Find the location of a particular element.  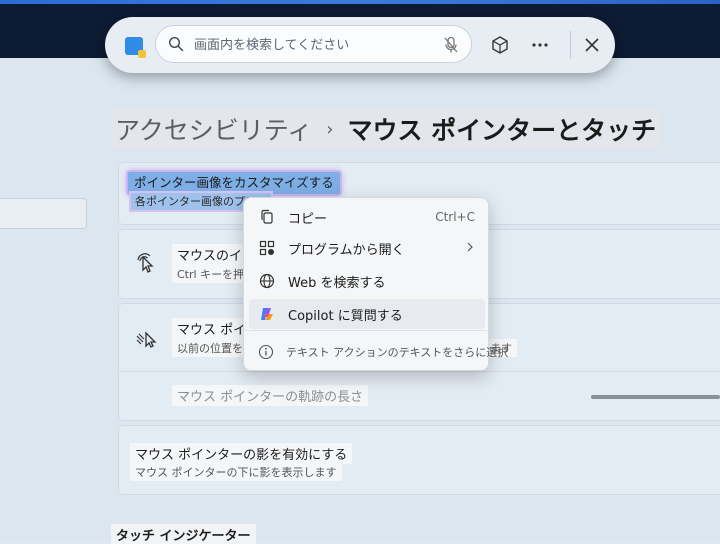

copilot-icon is located at coordinates (267, 314).